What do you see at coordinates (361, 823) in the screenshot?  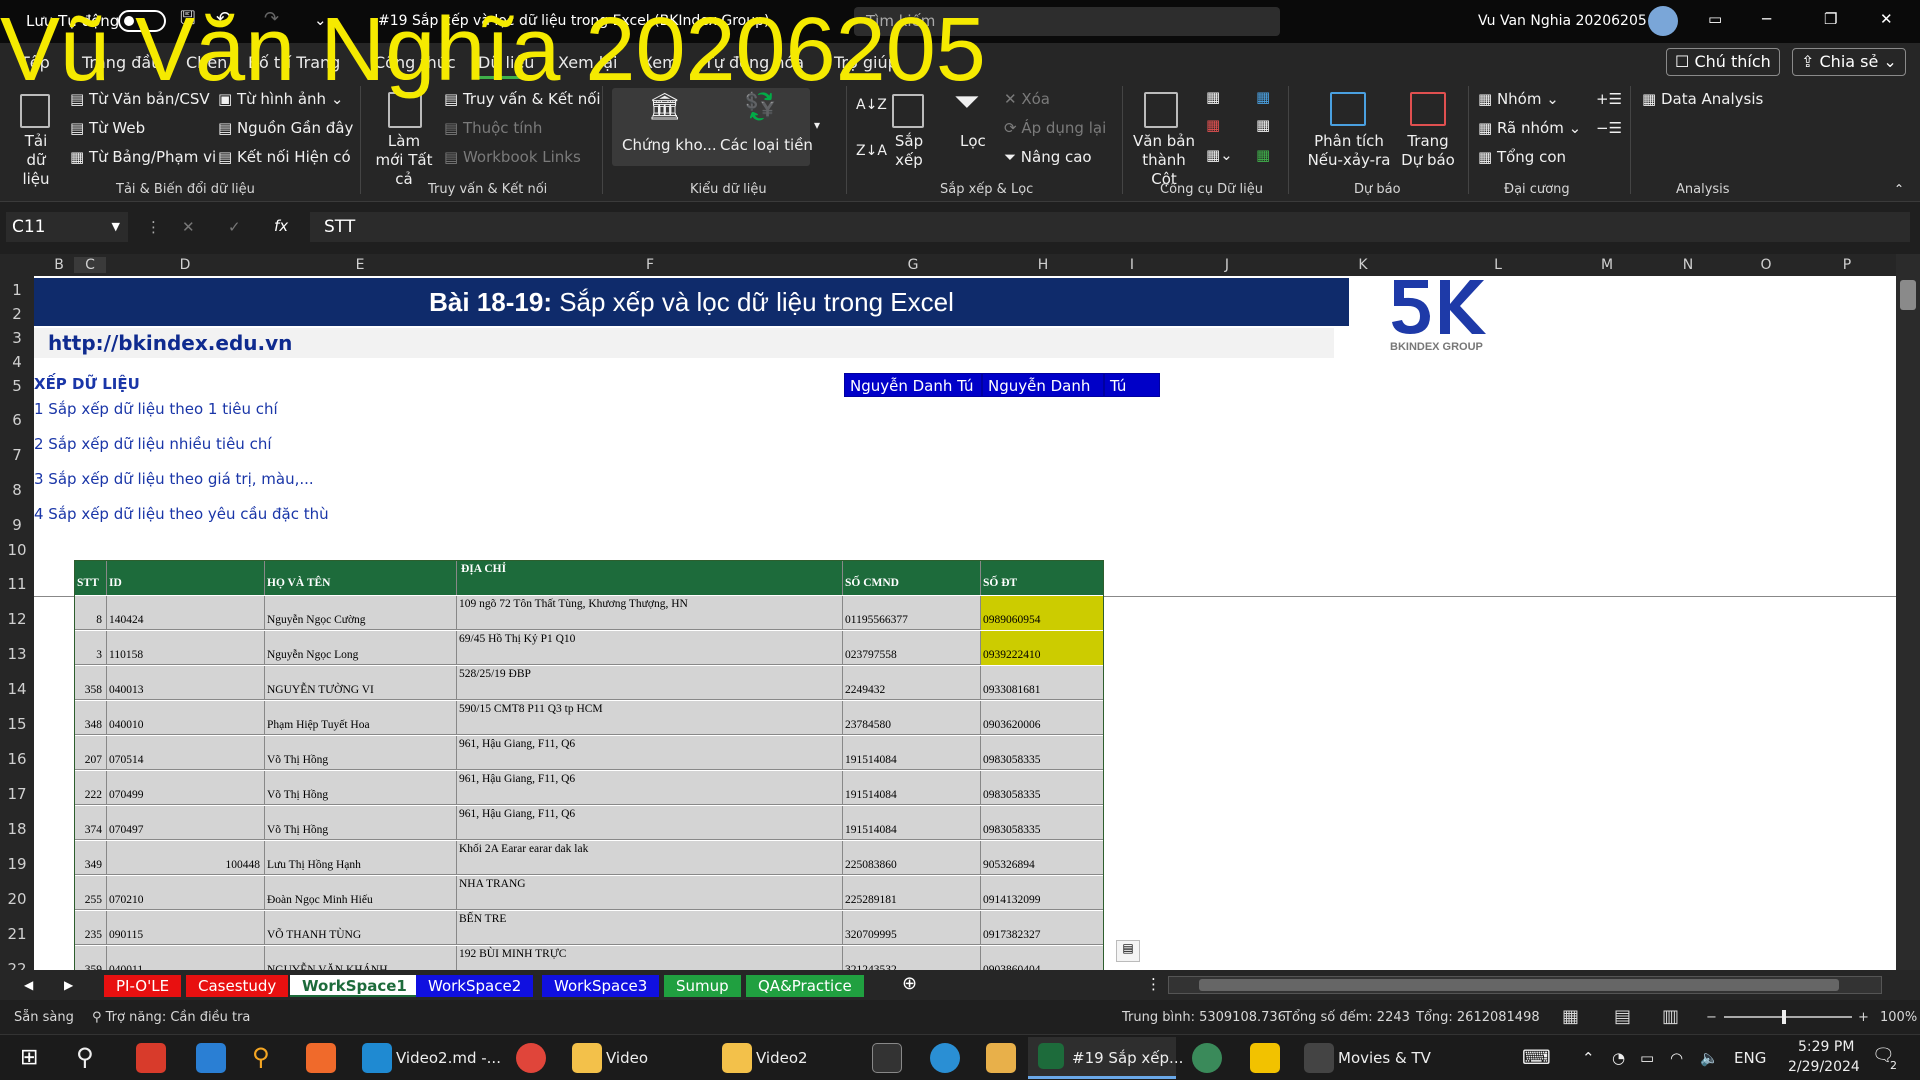 I see `table-cell: Võ Thị Hồng` at bounding box center [361, 823].